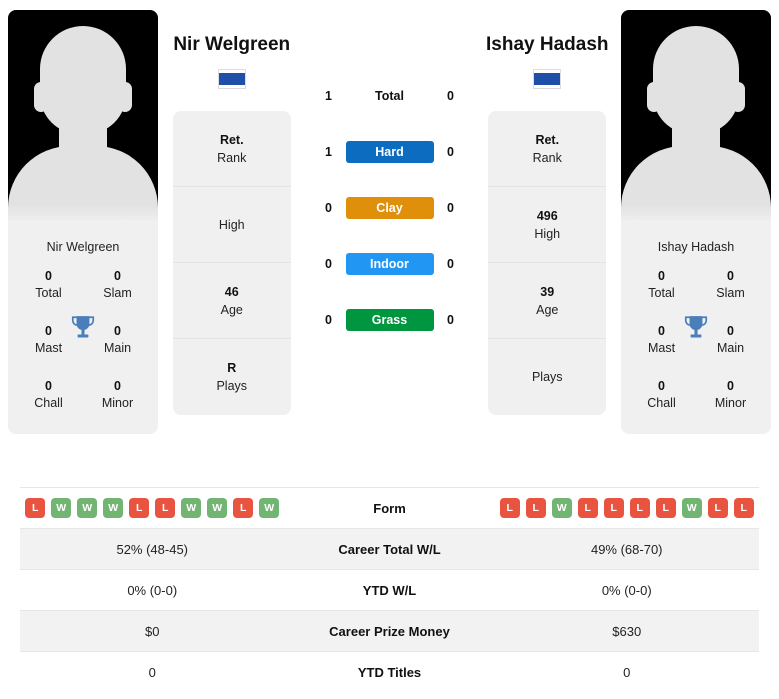  I want to click on table-row-form: LWWWLLWWLW Form LLWLLLLWLL, so click(389, 507).